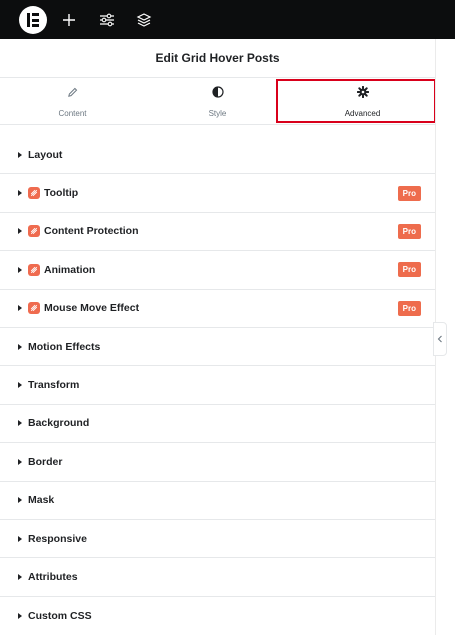 This screenshot has width=455, height=635. I want to click on gear-icon, so click(362, 94).